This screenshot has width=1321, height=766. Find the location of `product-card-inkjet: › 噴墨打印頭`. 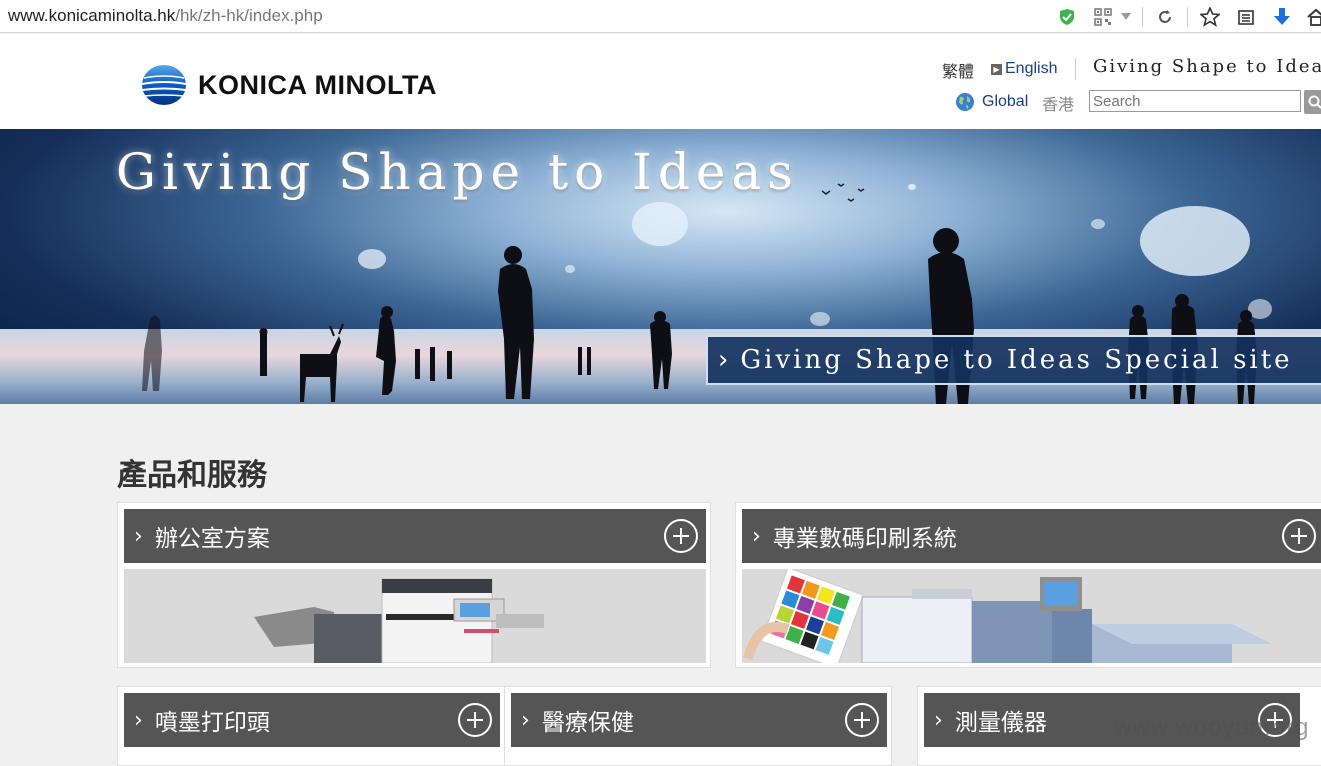

product-card-inkjet: › 噴墨打印頭 is located at coordinates (311, 726).